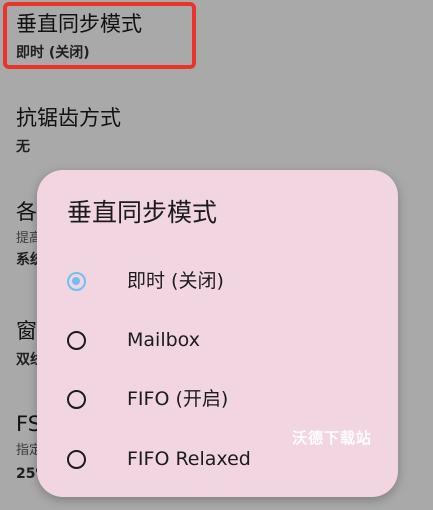 The height and width of the screenshot is (510, 433). What do you see at coordinates (76, 281) in the screenshot?
I see `radio-selected-icon` at bounding box center [76, 281].